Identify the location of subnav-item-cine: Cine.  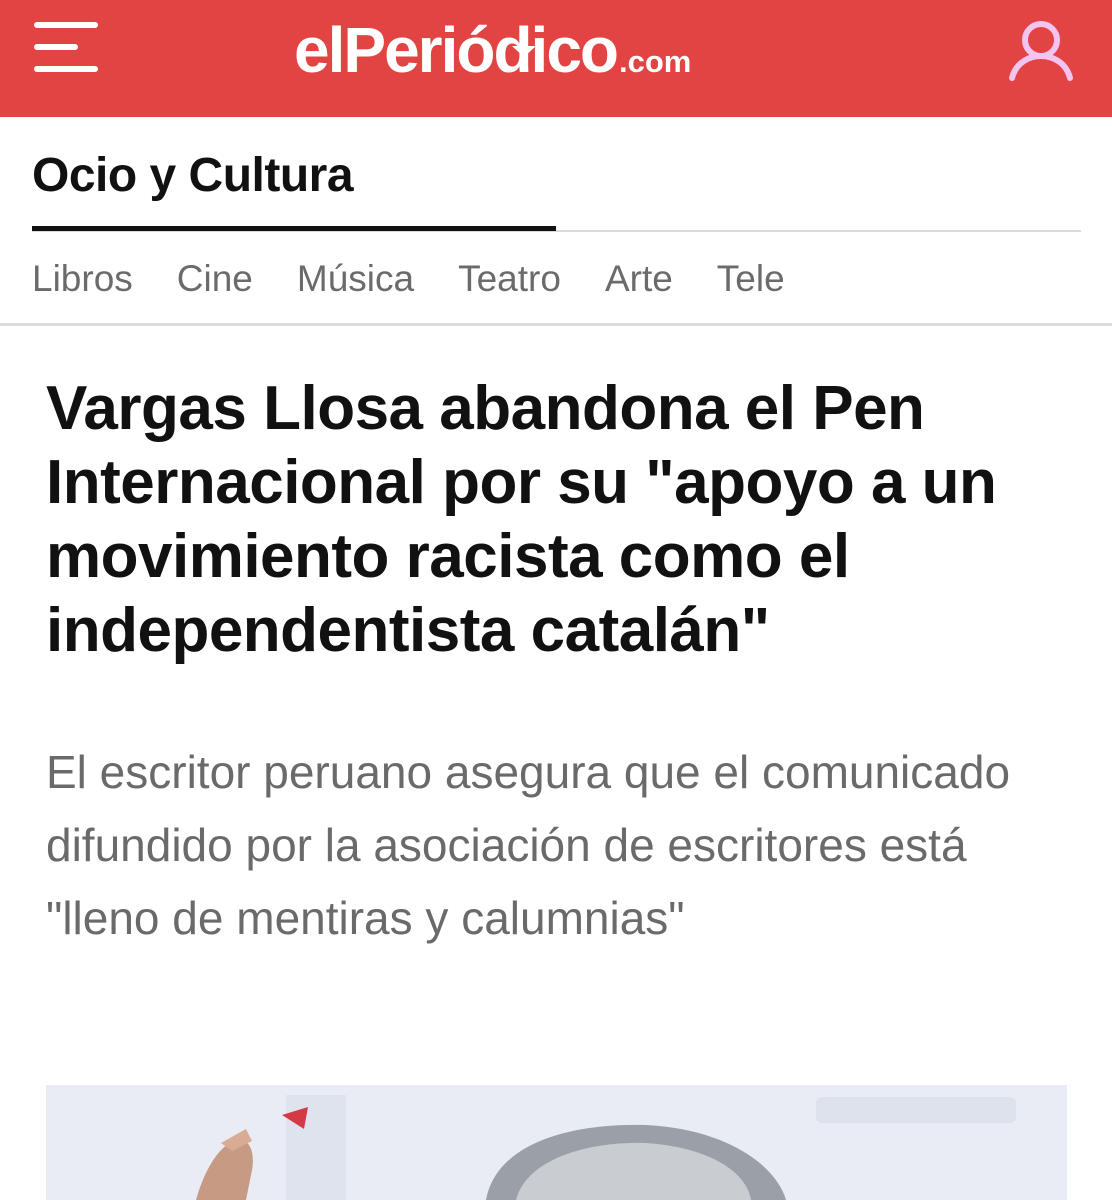
(215, 279).